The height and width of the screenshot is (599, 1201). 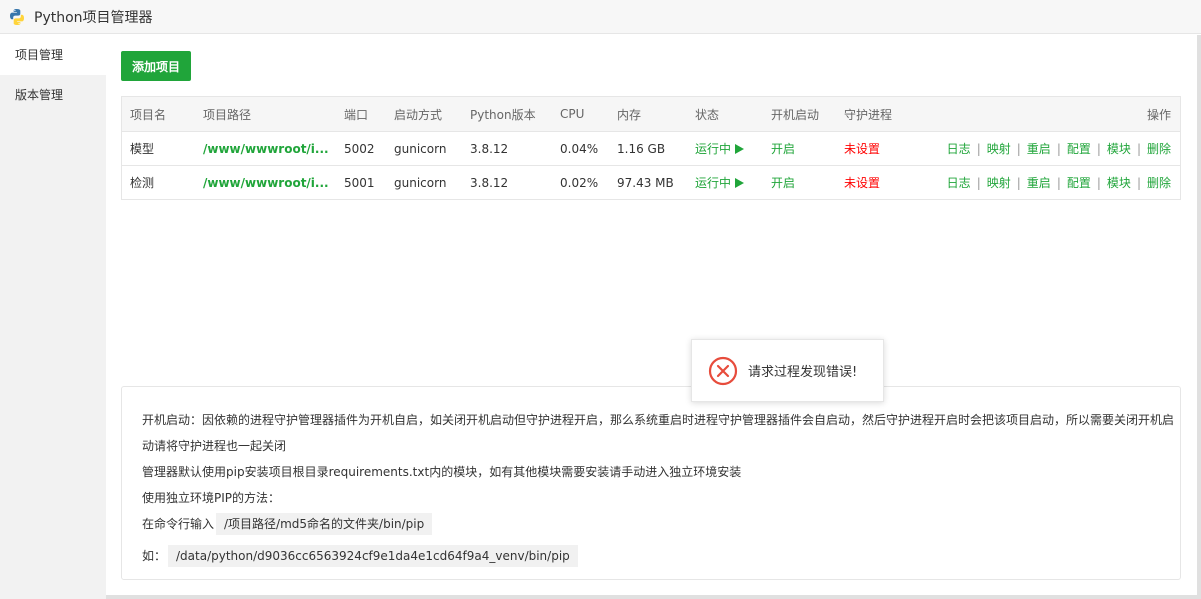 What do you see at coordinates (579, 148) in the screenshot?
I see `project-cpu: 0.04%` at bounding box center [579, 148].